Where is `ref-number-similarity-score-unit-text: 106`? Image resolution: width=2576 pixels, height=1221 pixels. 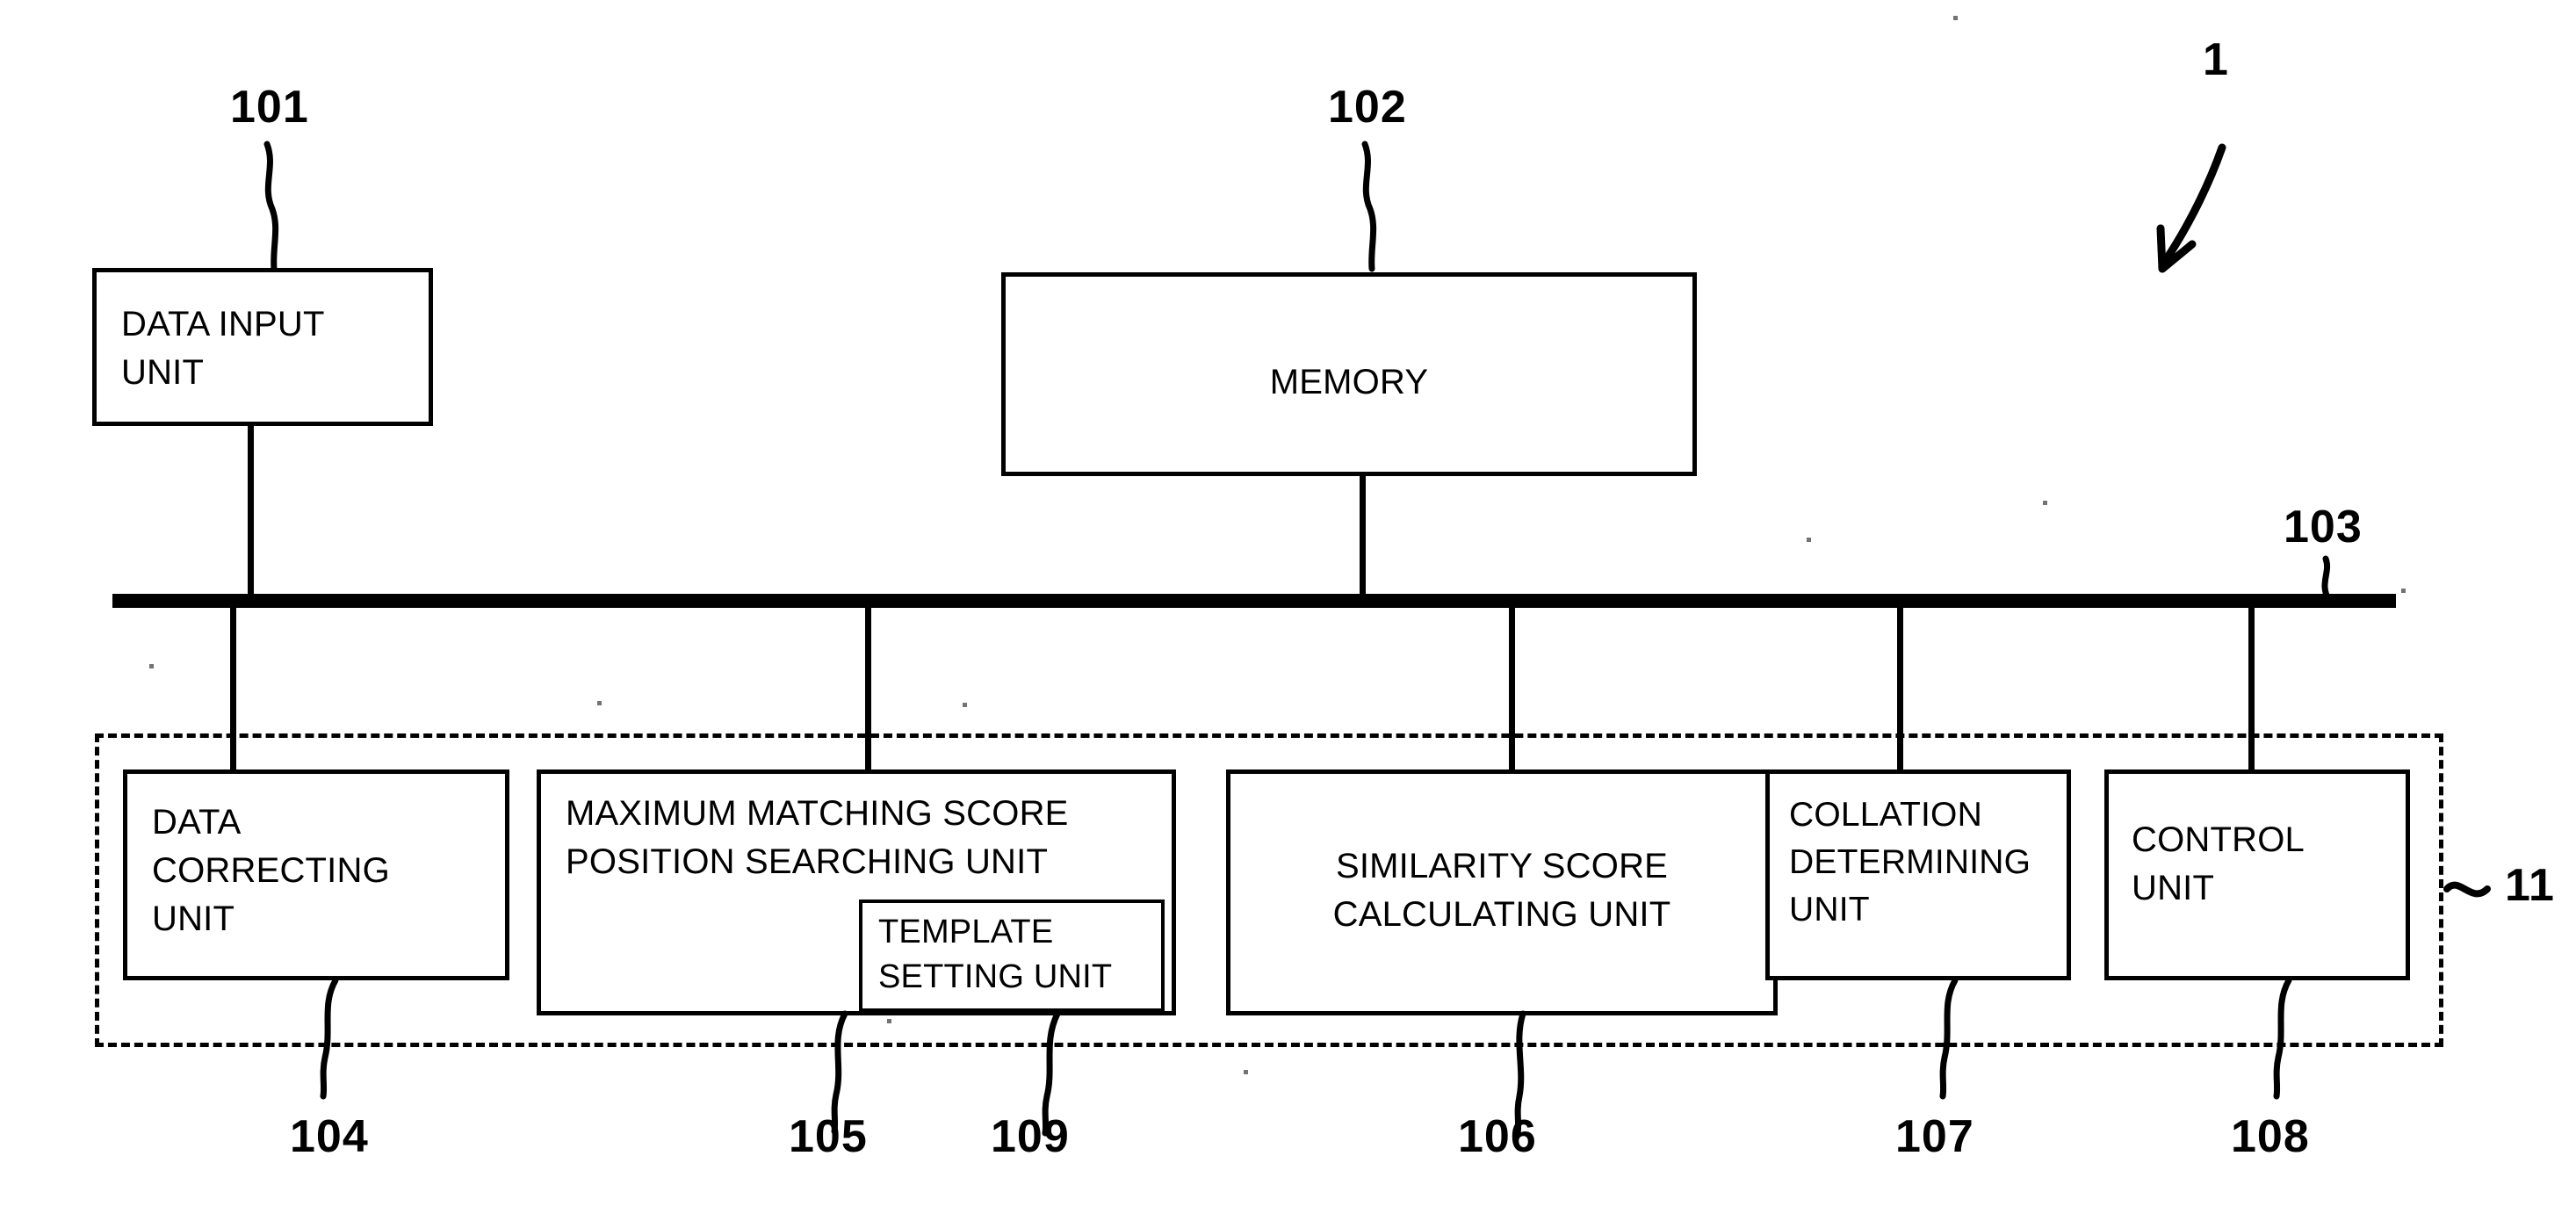 ref-number-similarity-score-unit-text: 106 is located at coordinates (1497, 1136).